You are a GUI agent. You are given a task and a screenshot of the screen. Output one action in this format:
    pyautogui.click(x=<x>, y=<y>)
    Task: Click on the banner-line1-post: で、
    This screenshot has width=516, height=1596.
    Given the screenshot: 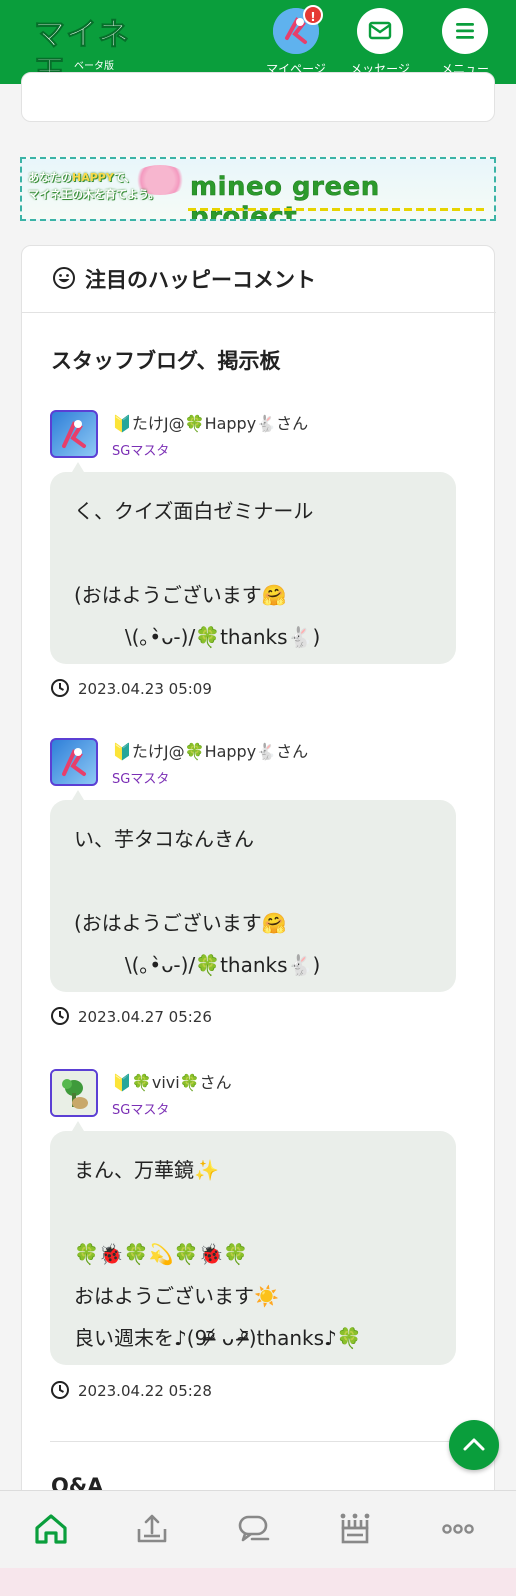 What is the action you would take?
    pyautogui.click(x=124, y=177)
    